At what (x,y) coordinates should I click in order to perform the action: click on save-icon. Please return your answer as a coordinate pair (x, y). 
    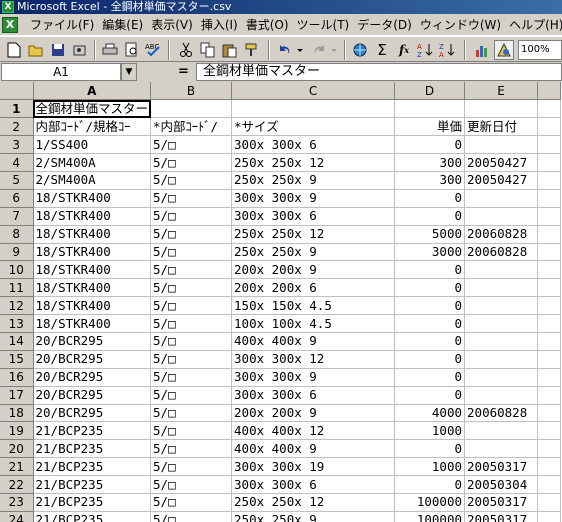
    Looking at the image, I should click on (58, 50).